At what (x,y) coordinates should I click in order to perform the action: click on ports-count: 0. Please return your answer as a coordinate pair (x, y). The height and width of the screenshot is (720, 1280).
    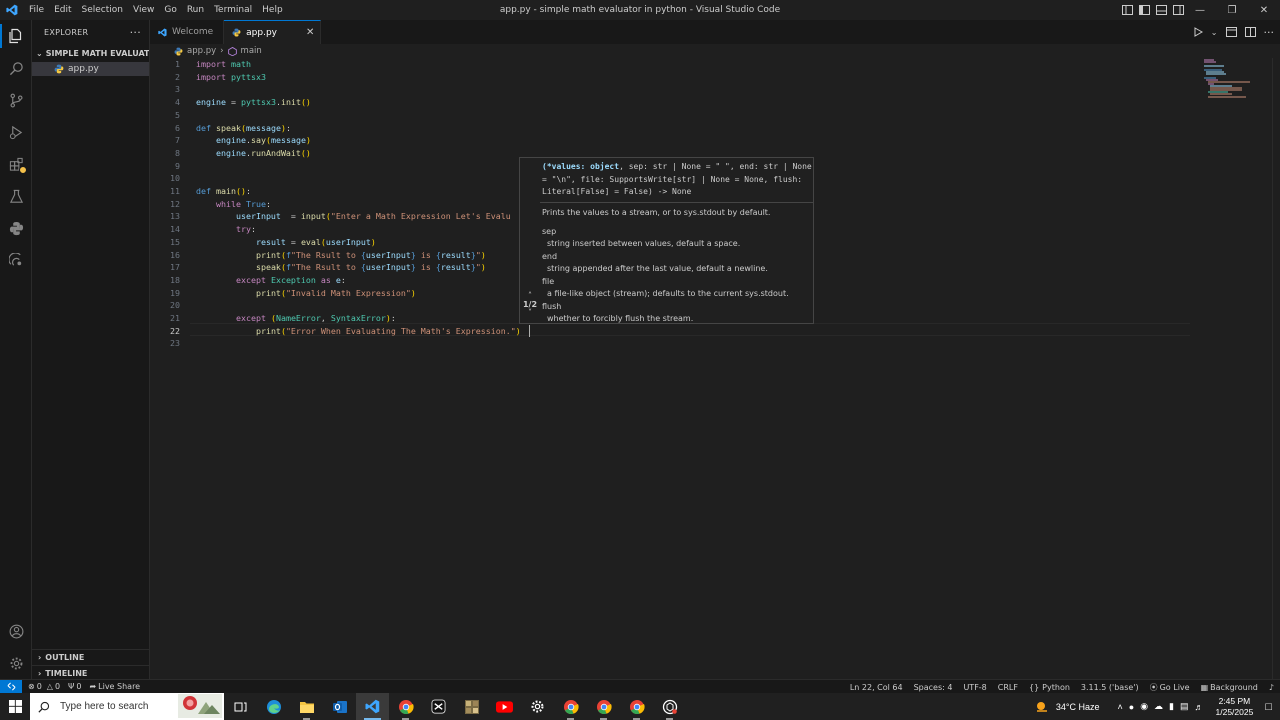
    Looking at the image, I should click on (79, 686).